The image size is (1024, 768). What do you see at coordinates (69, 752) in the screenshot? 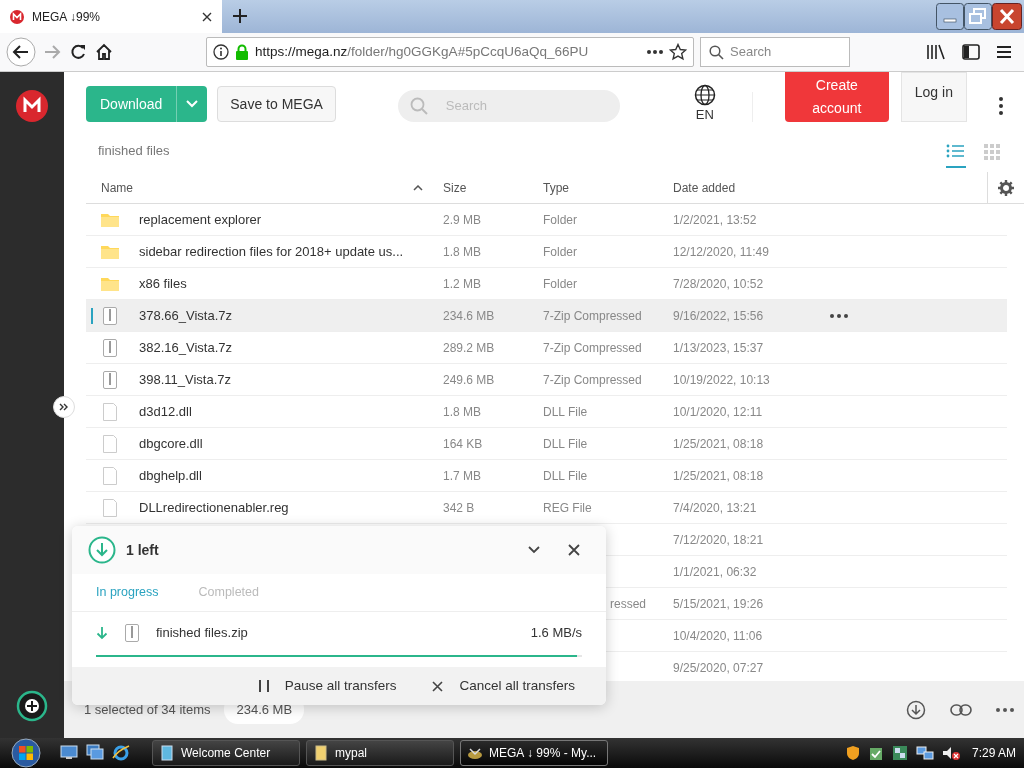
I see `desktop-icon` at bounding box center [69, 752].